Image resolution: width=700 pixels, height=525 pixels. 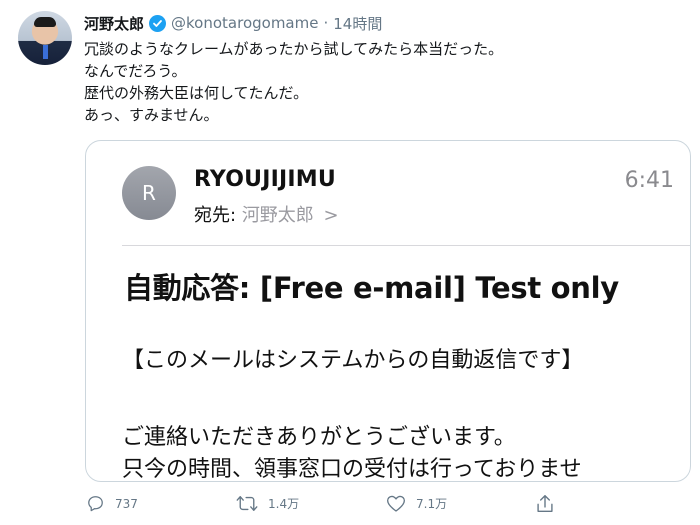 What do you see at coordinates (45, 52) in the screenshot?
I see `avatar-tie` at bounding box center [45, 52].